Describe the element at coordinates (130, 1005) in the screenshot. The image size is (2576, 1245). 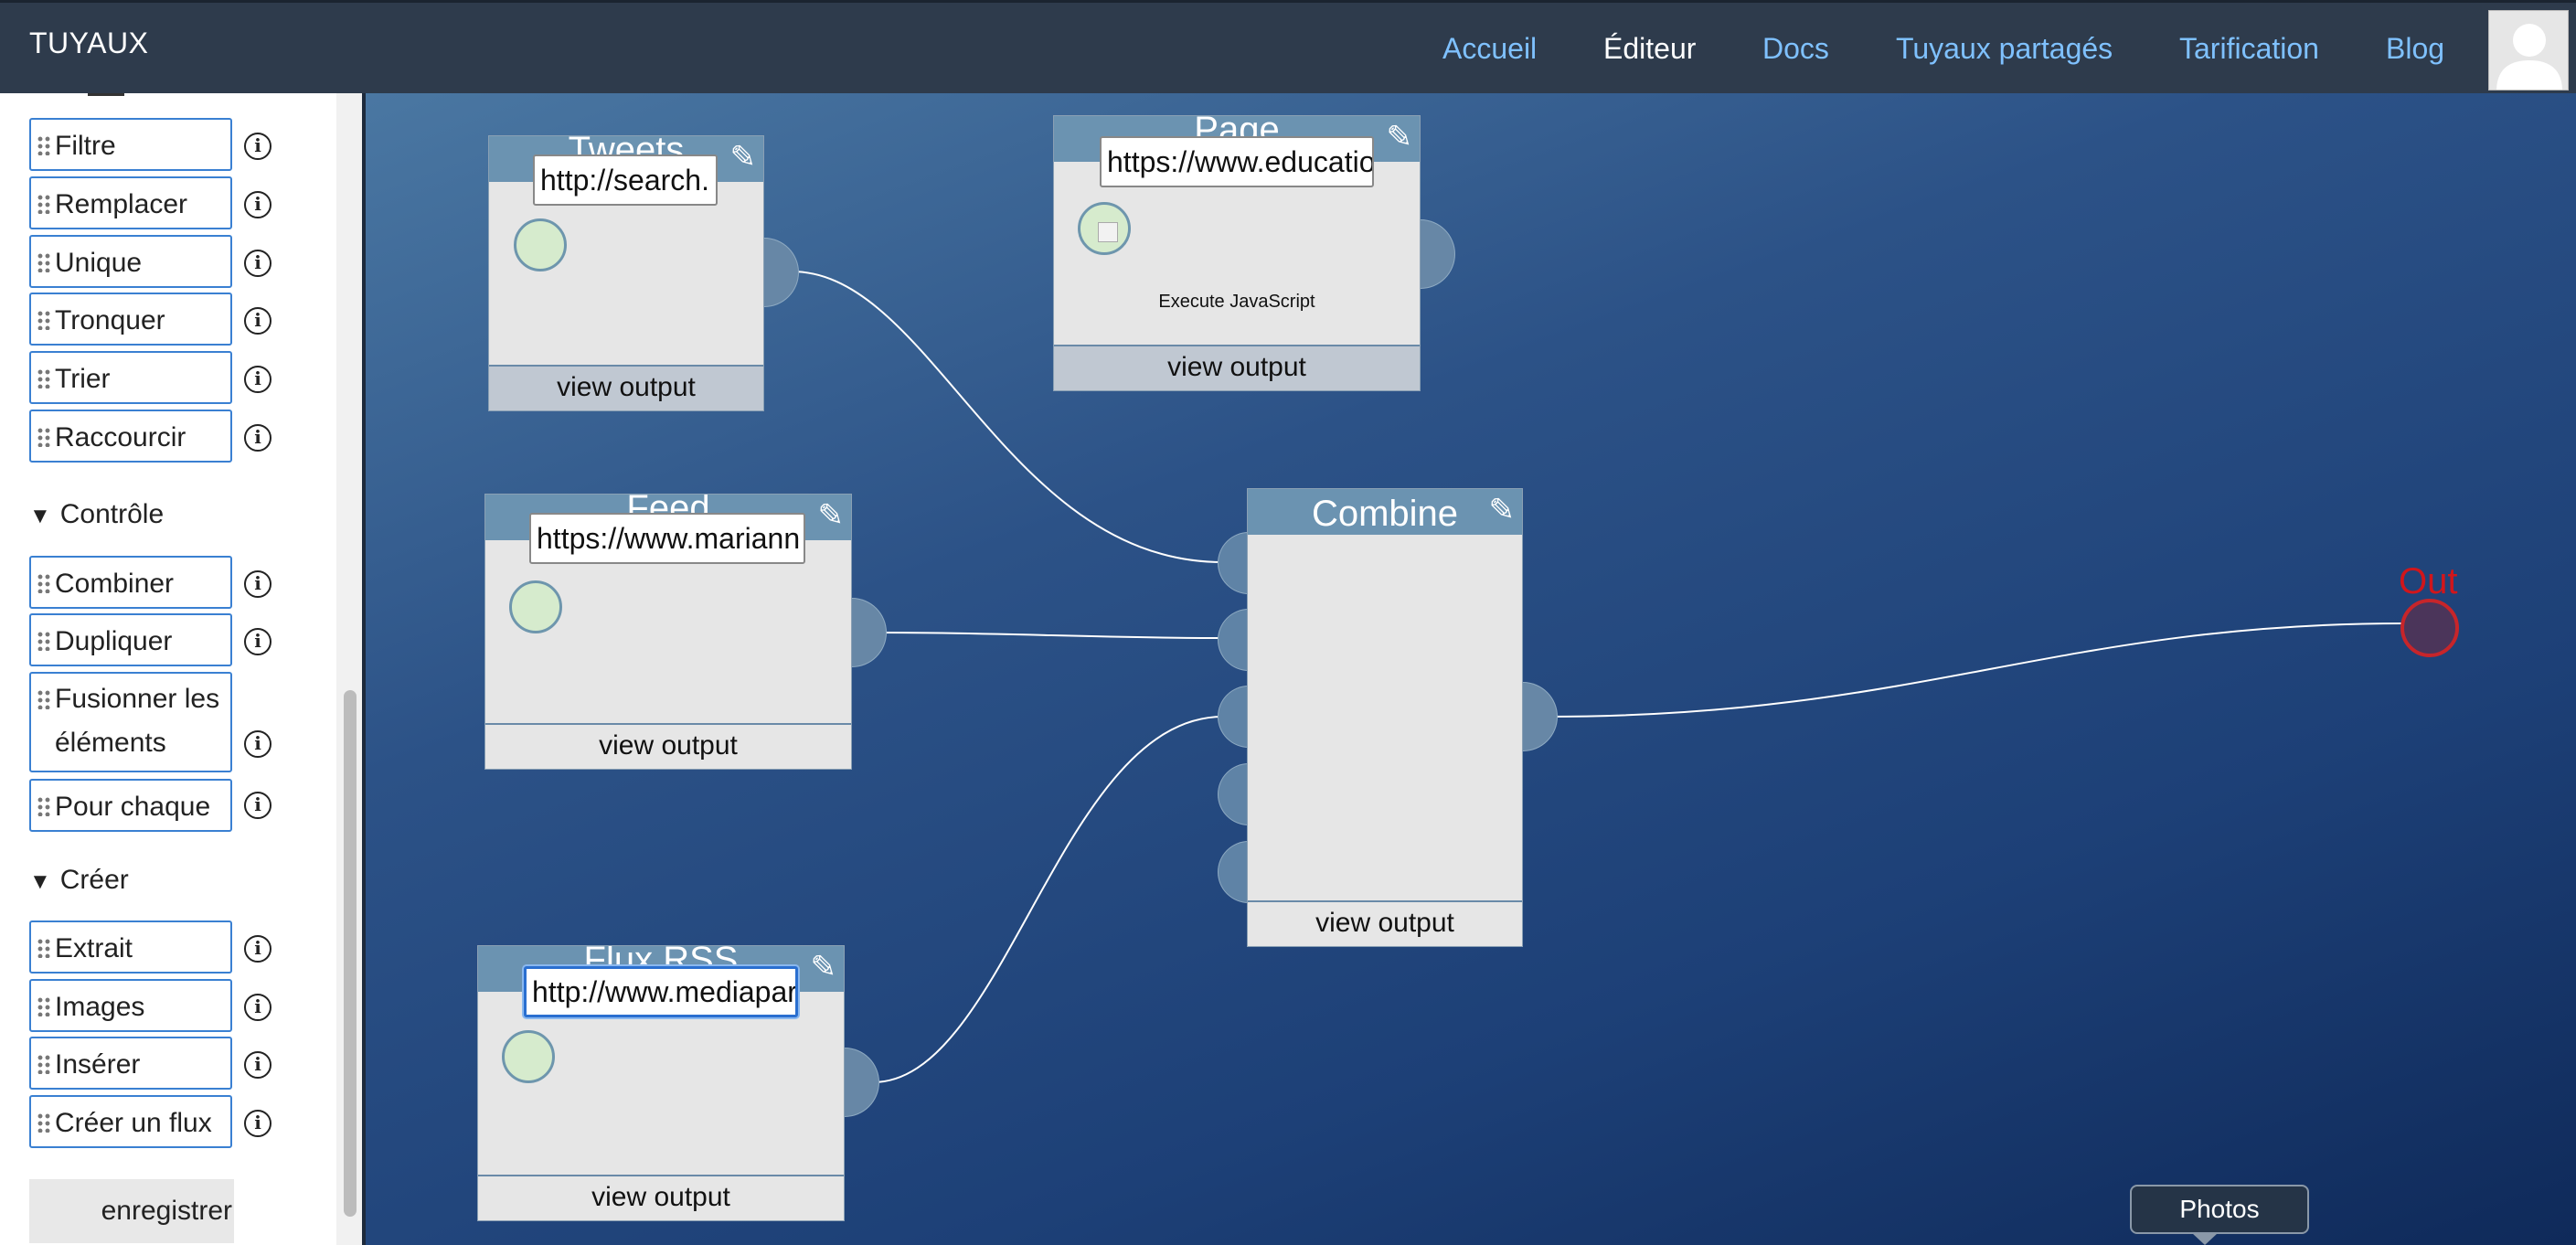
I see `module-images: Images` at that location.